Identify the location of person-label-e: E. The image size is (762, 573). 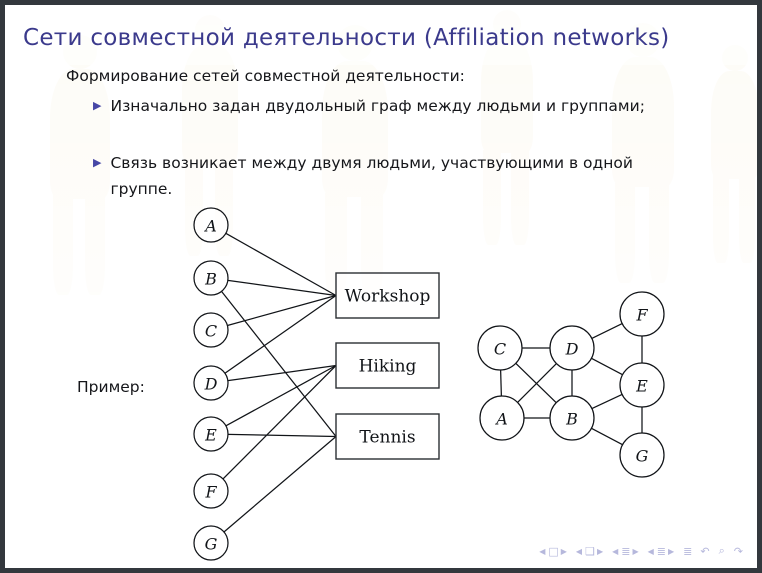
(210, 435).